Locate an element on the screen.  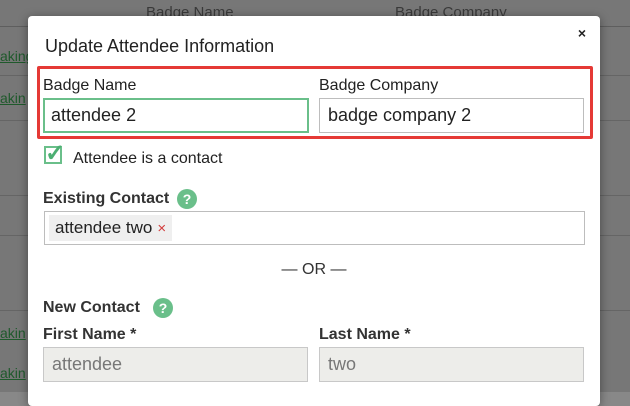
badge-company-label: Badge Company is located at coordinates (379, 85).